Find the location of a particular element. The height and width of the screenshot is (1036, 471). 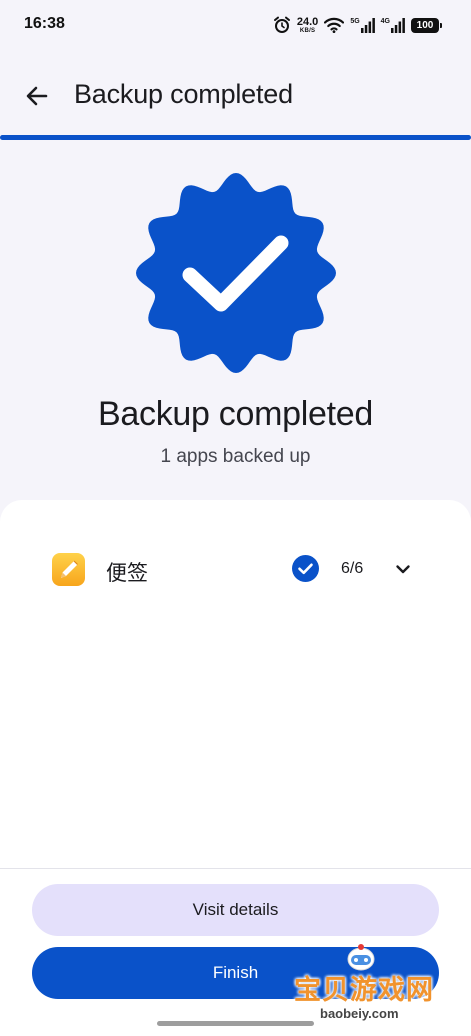

backup-progress-fill is located at coordinates (235, 137).